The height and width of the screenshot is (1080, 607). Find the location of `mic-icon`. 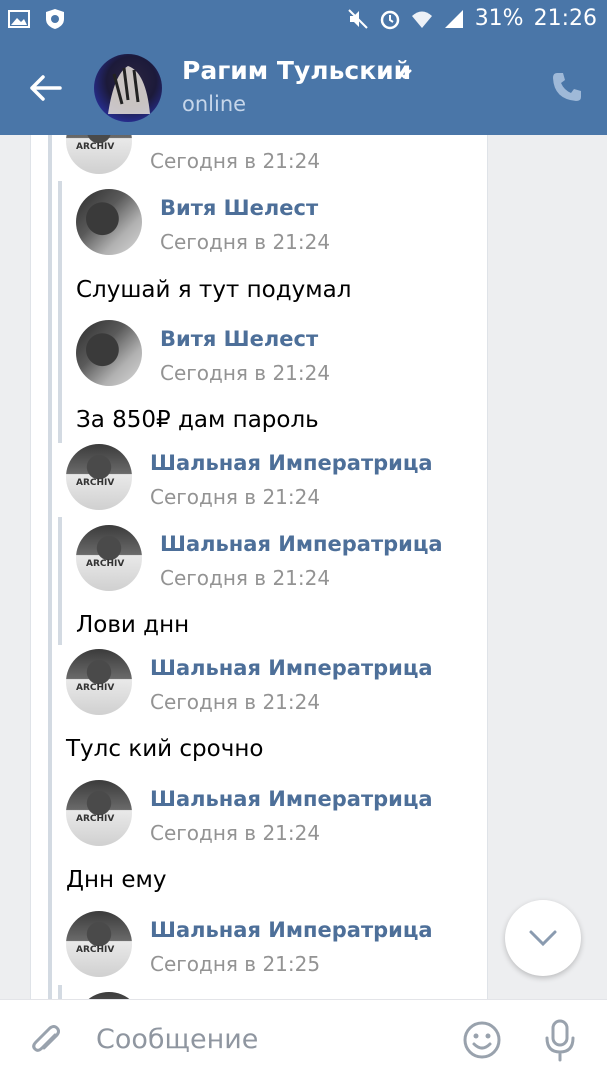

mic-icon is located at coordinates (560, 1040).